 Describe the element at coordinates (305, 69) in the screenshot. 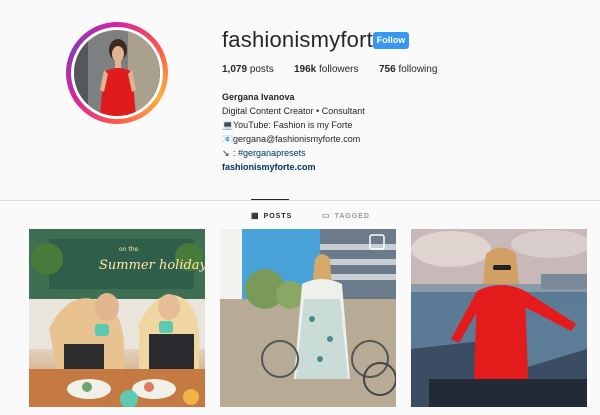

I see `followers-count-value: 196k` at that location.